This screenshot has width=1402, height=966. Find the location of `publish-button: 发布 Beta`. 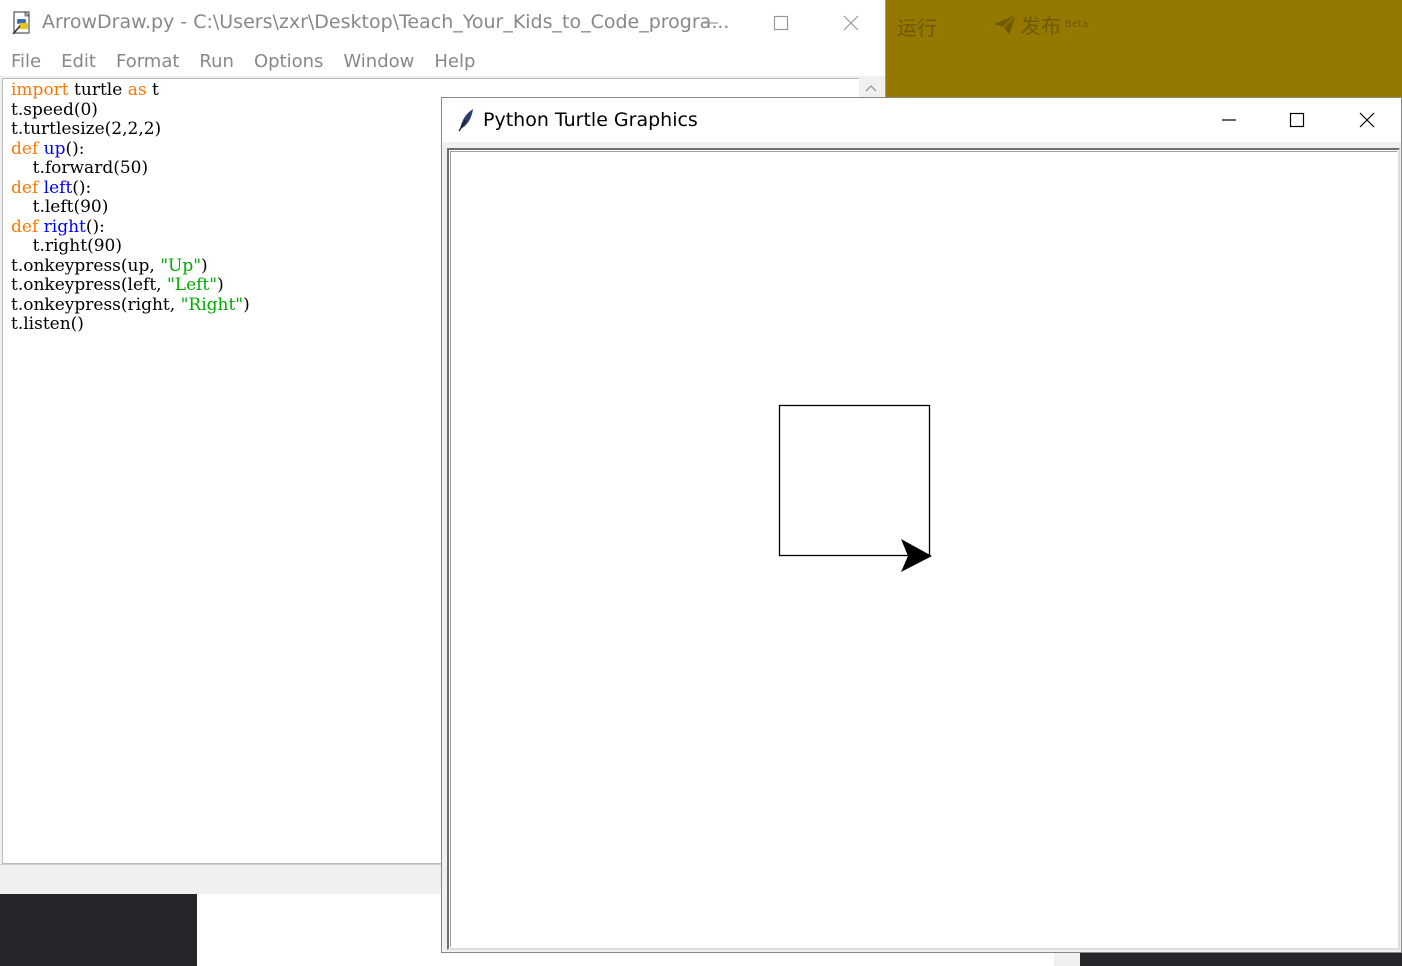

publish-button: 发布 Beta is located at coordinates (1040, 24).